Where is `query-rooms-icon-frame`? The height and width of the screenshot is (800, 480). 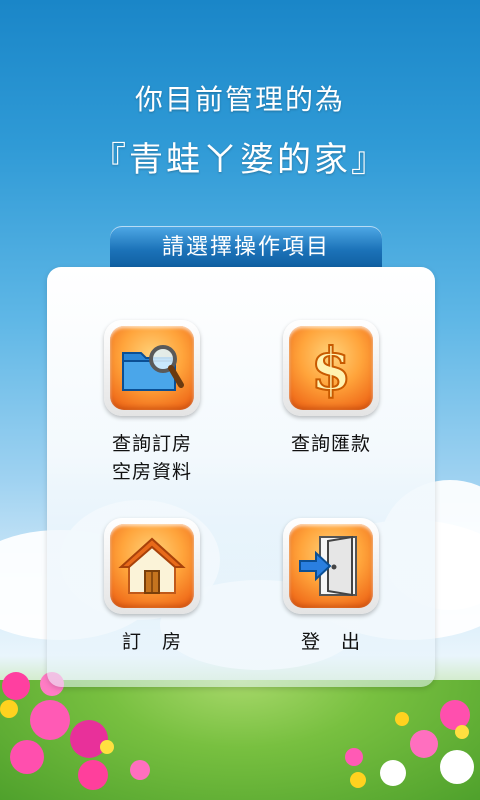 query-rooms-icon-frame is located at coordinates (152, 368).